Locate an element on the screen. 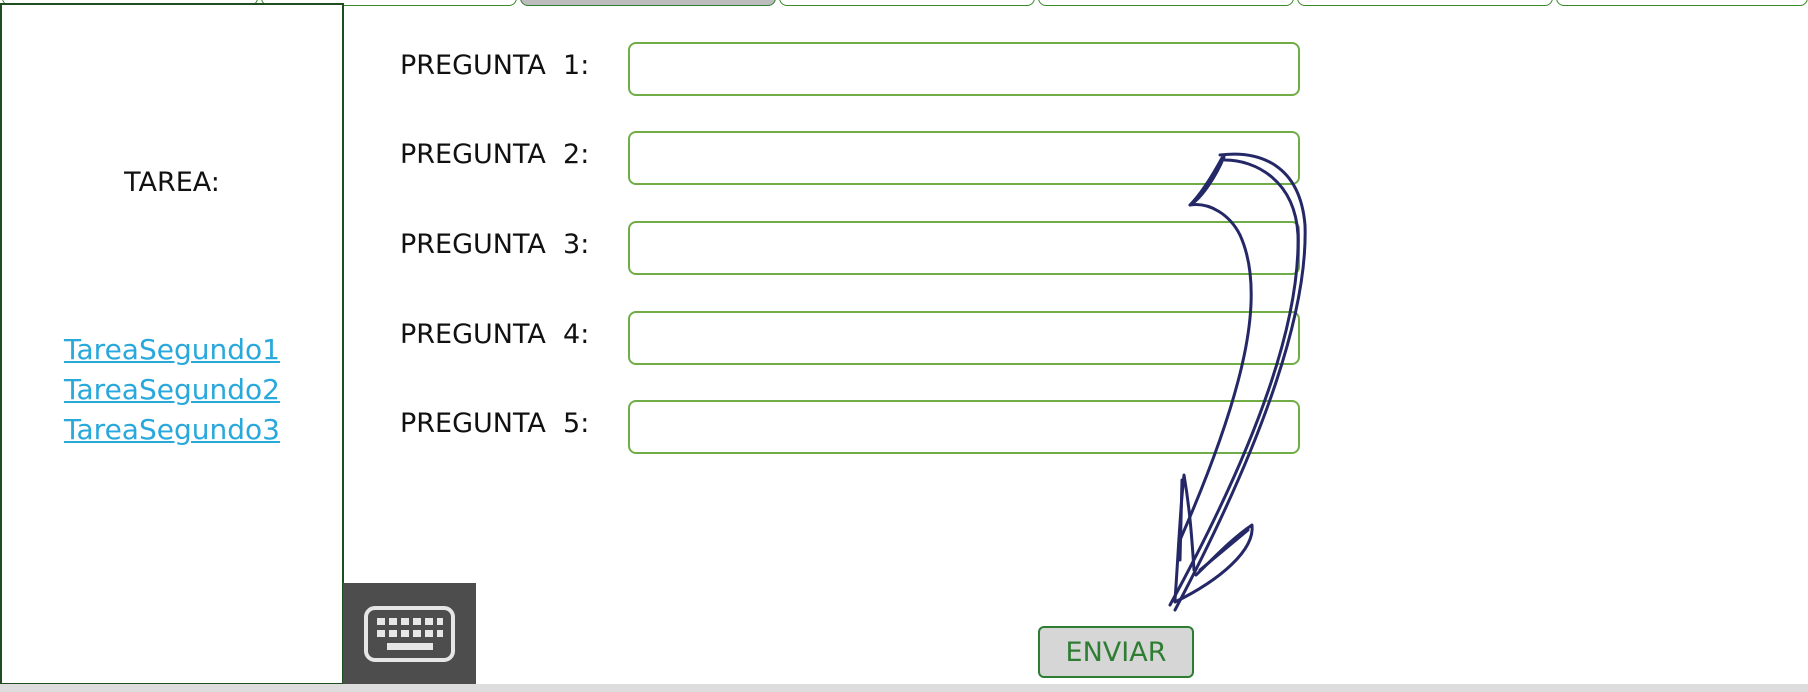 This screenshot has width=1808, height=692. question-4-label: PREGUNTA 4: is located at coordinates (495, 334).